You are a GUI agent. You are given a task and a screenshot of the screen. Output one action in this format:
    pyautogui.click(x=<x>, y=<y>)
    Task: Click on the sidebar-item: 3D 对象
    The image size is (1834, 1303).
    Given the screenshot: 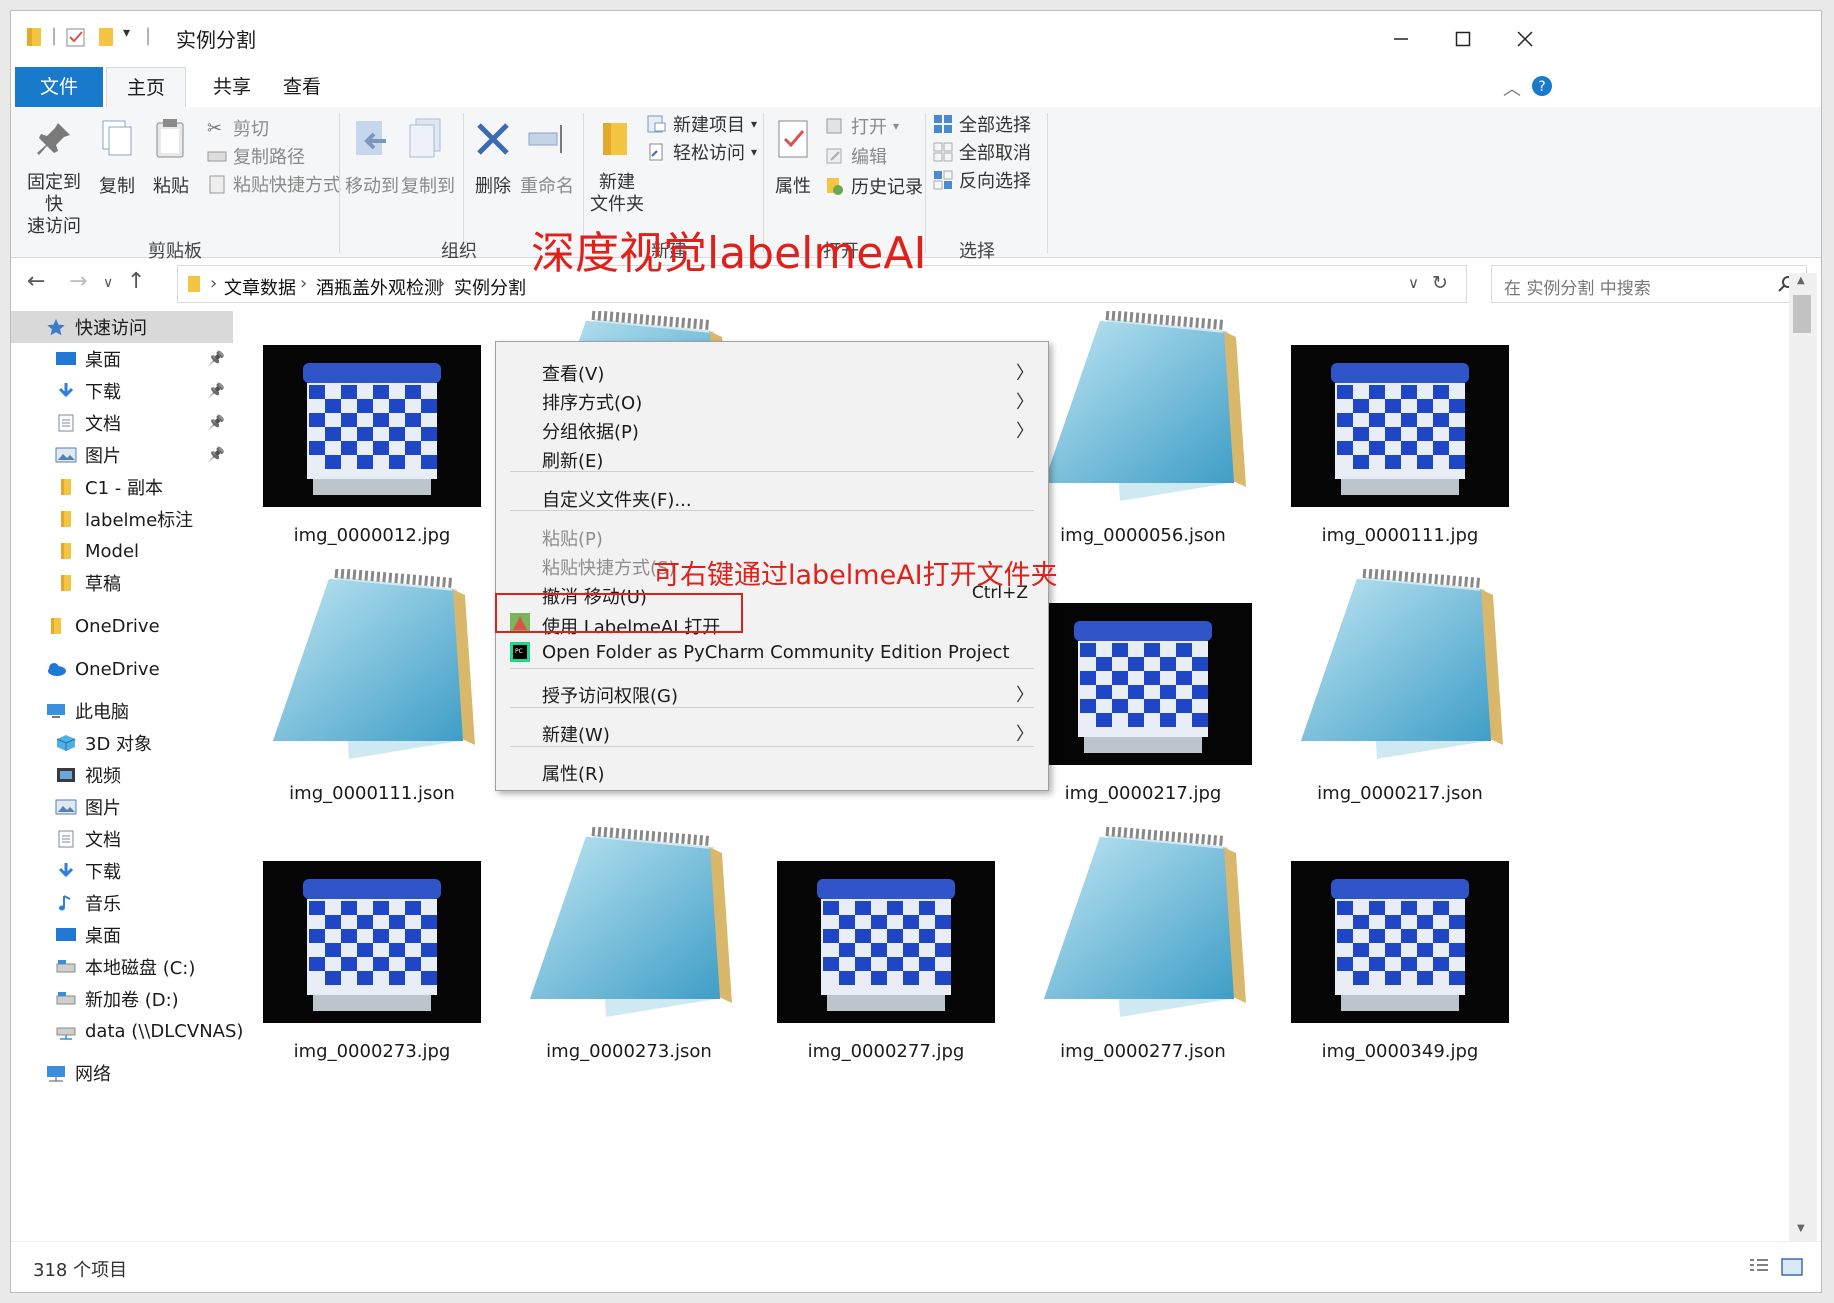 What is the action you would take?
    pyautogui.click(x=122, y=743)
    